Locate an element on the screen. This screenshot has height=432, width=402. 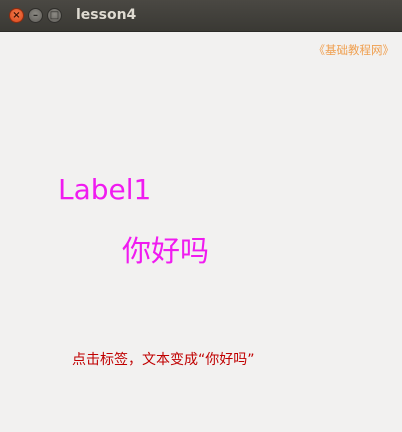
hello-label: 你好吗 is located at coordinates (165, 249).